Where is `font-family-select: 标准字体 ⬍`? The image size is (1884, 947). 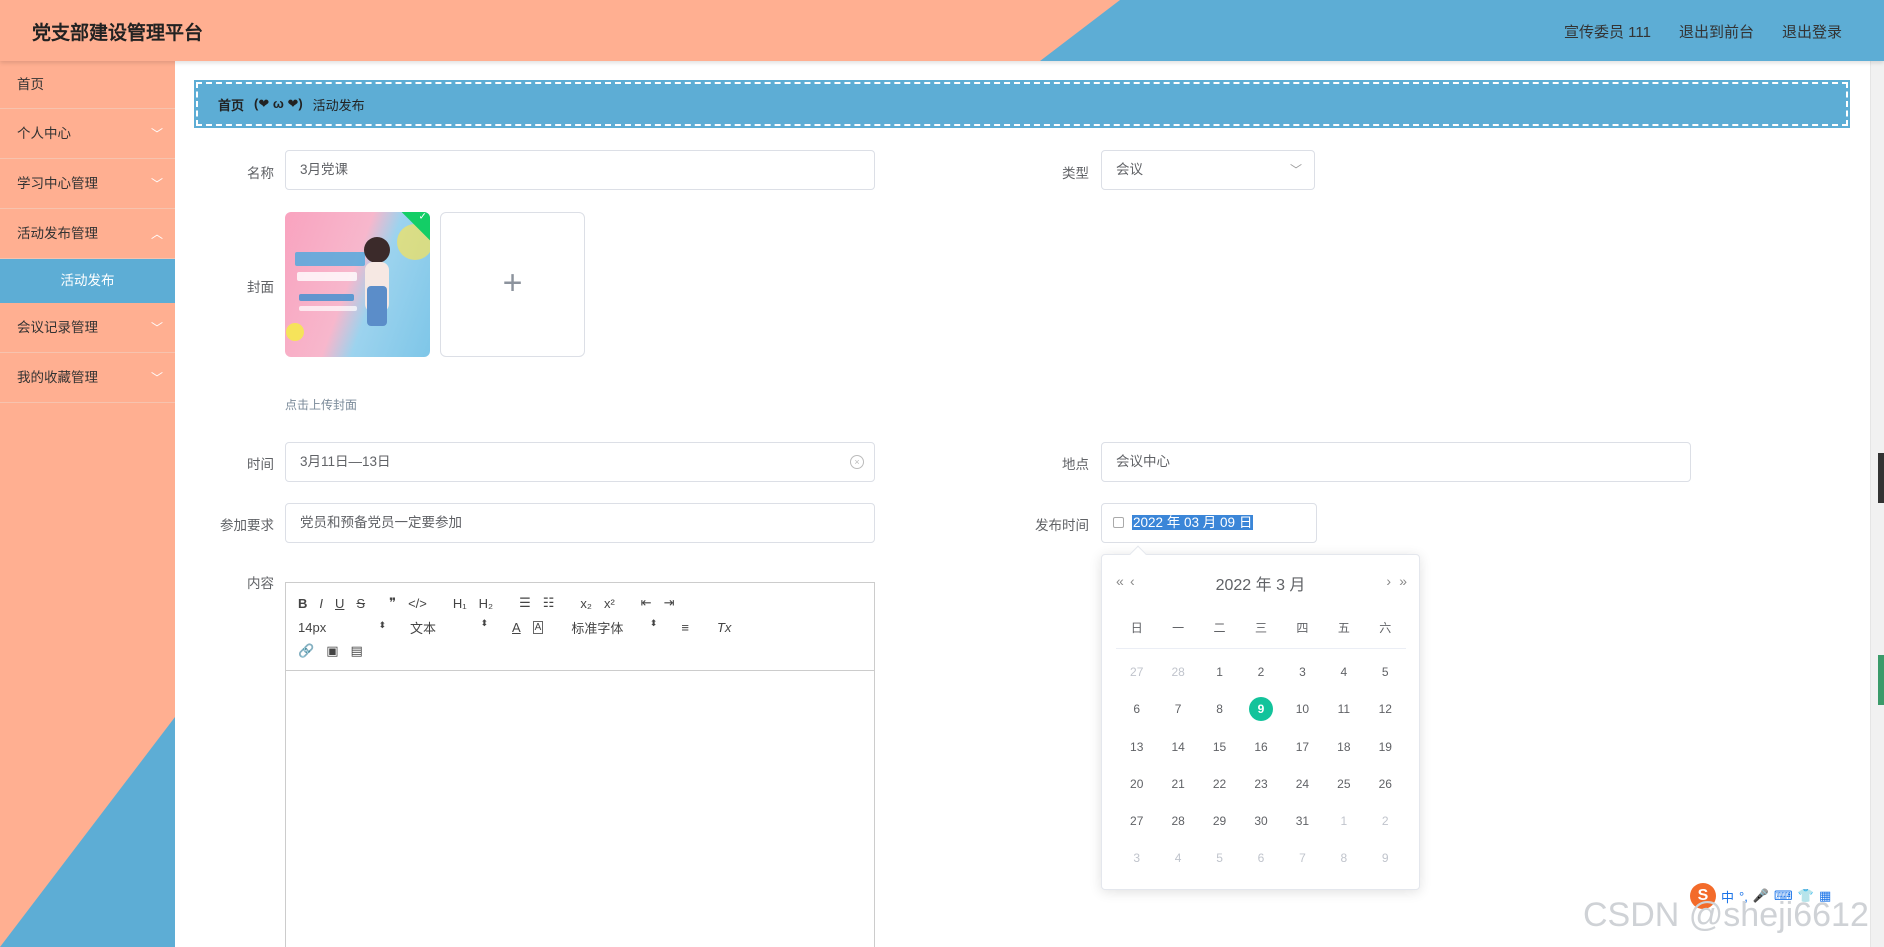
font-family-select: 标准字体 ⬍ is located at coordinates (620, 627).